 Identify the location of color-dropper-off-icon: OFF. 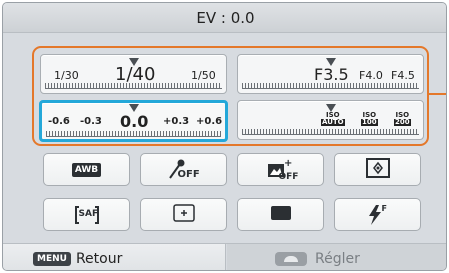
(184, 170).